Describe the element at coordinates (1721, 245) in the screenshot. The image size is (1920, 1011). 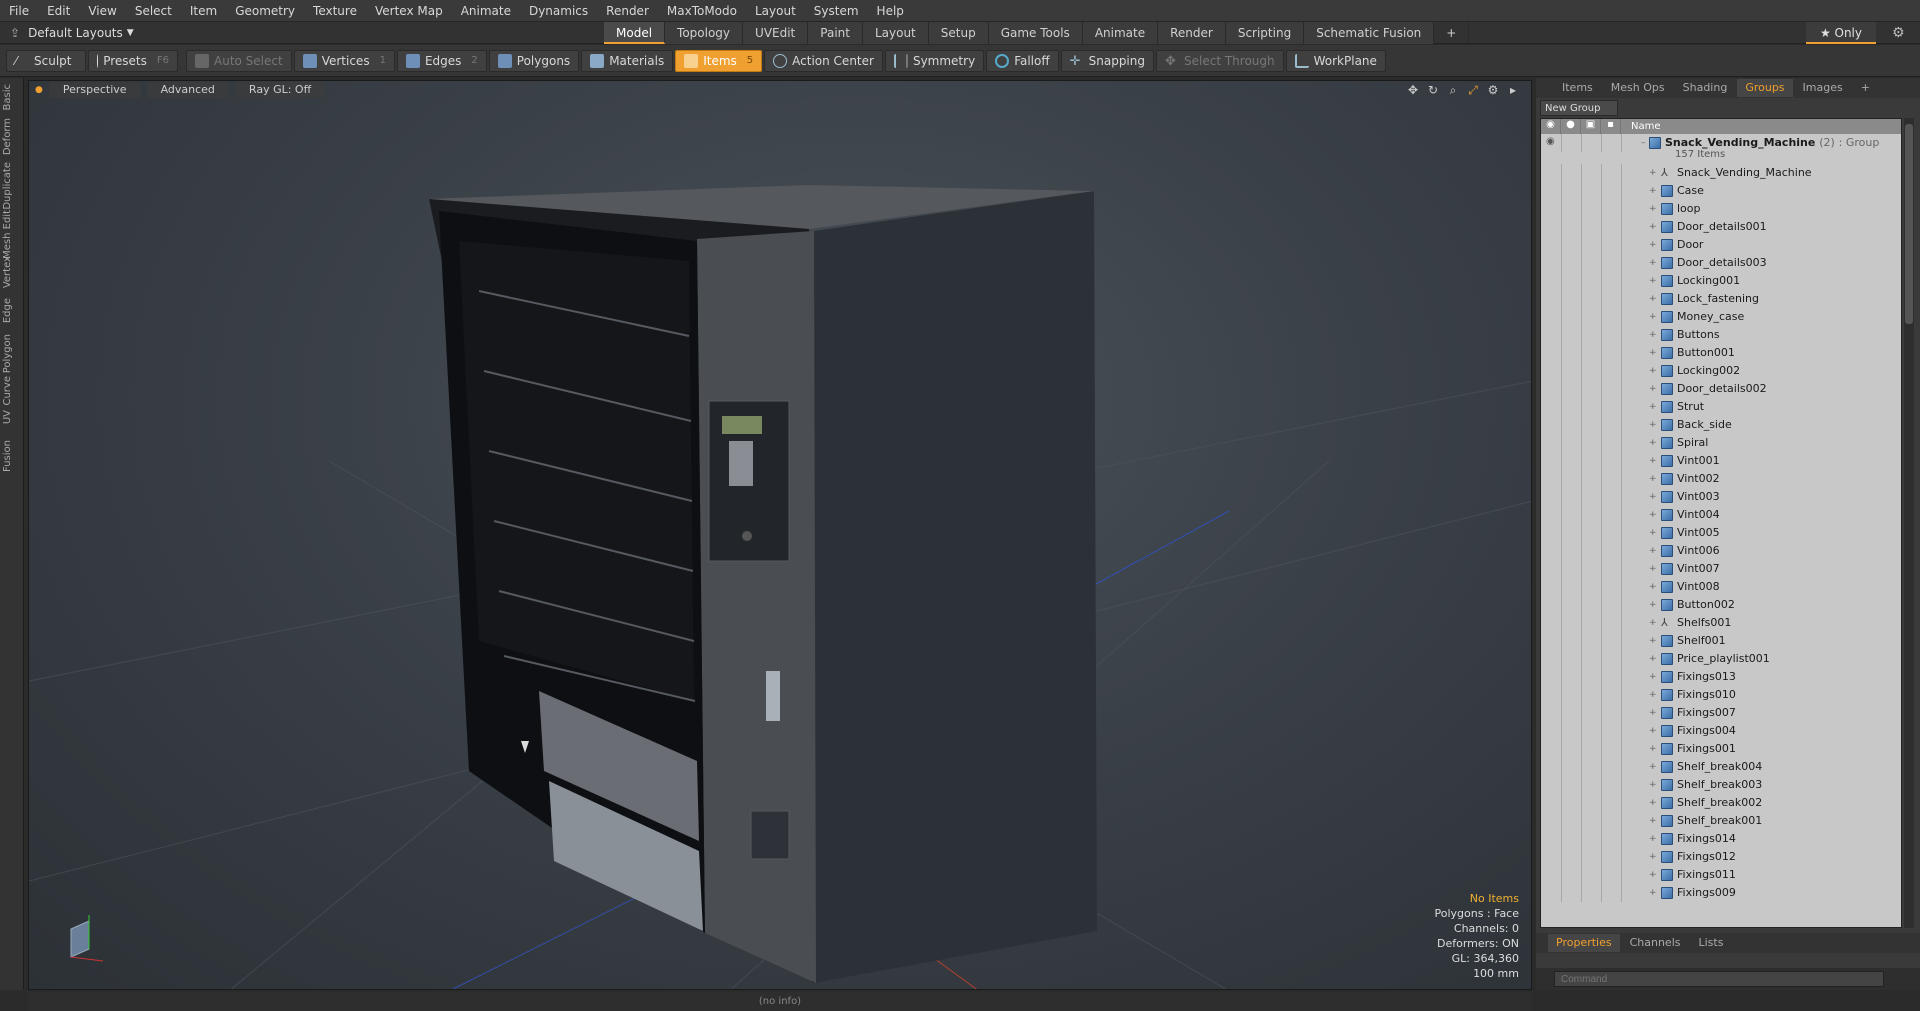
I see `tree-row: + Door` at that location.